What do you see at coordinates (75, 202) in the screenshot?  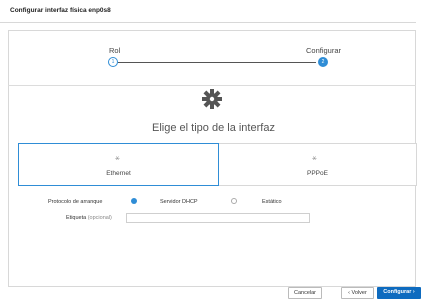 I see `boot-protocol-label: Protocolo de arranque` at bounding box center [75, 202].